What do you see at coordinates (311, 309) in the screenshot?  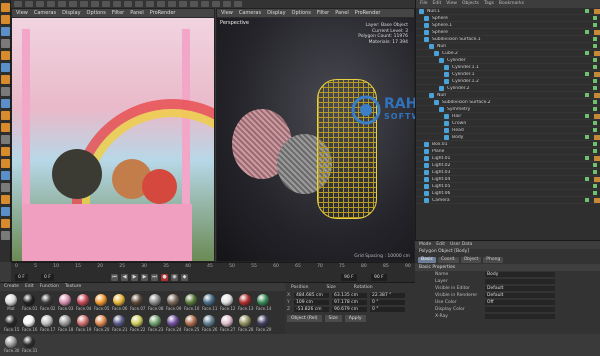 I see `position-field: -53.826 cm` at bounding box center [311, 309].